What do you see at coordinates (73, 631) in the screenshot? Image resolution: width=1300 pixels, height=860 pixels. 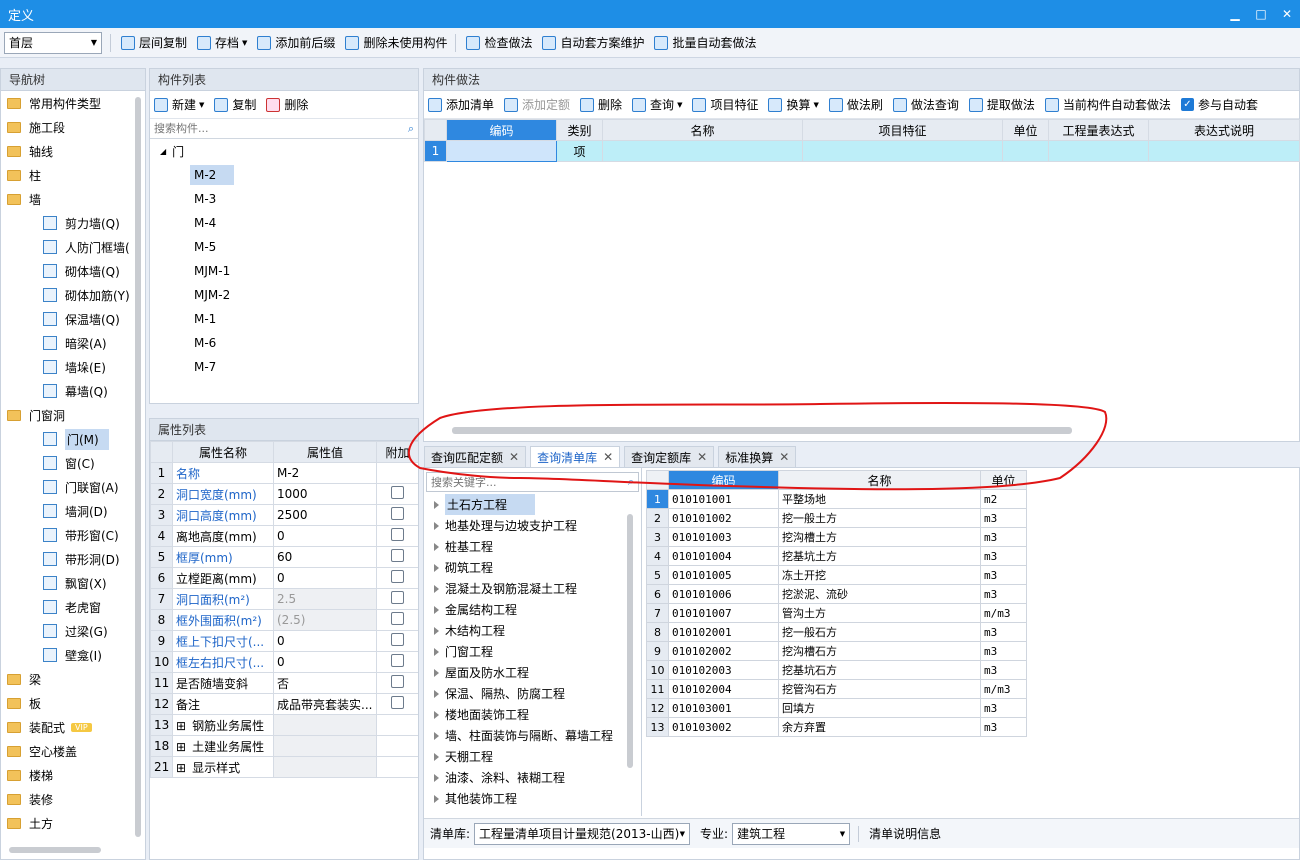 I see `nav-item: 过梁(G)` at bounding box center [73, 631].